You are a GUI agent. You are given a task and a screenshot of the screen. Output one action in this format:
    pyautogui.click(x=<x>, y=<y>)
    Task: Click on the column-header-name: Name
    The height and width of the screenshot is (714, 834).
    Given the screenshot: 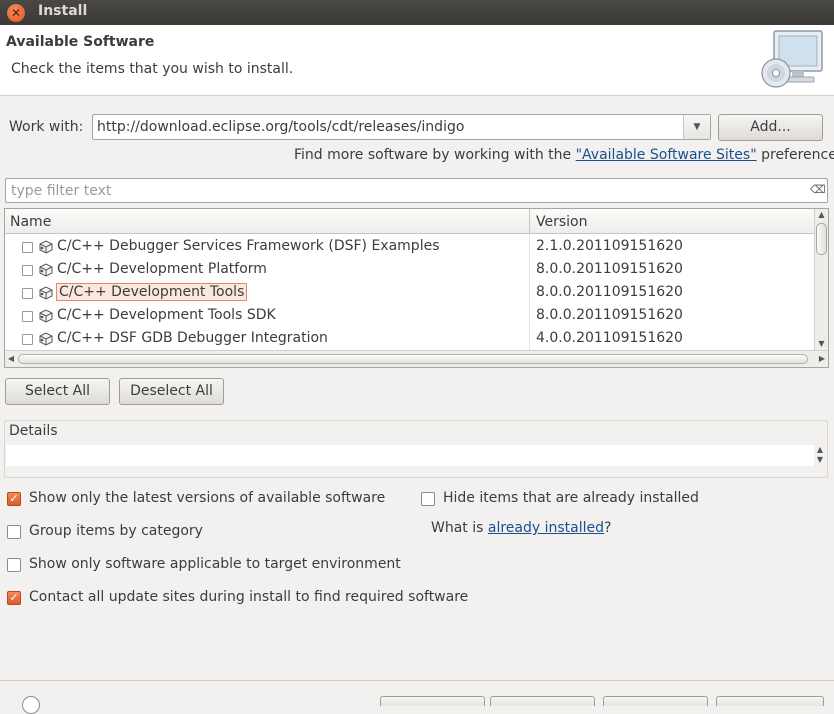 What is the action you would take?
    pyautogui.click(x=30, y=222)
    